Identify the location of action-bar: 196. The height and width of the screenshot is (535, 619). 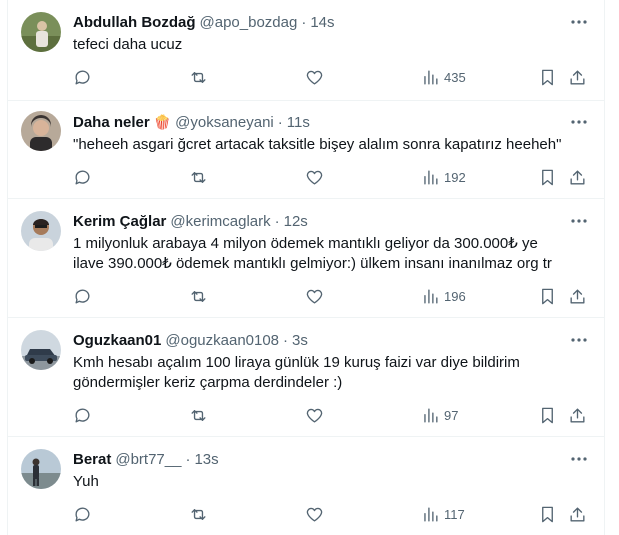
(306, 296).